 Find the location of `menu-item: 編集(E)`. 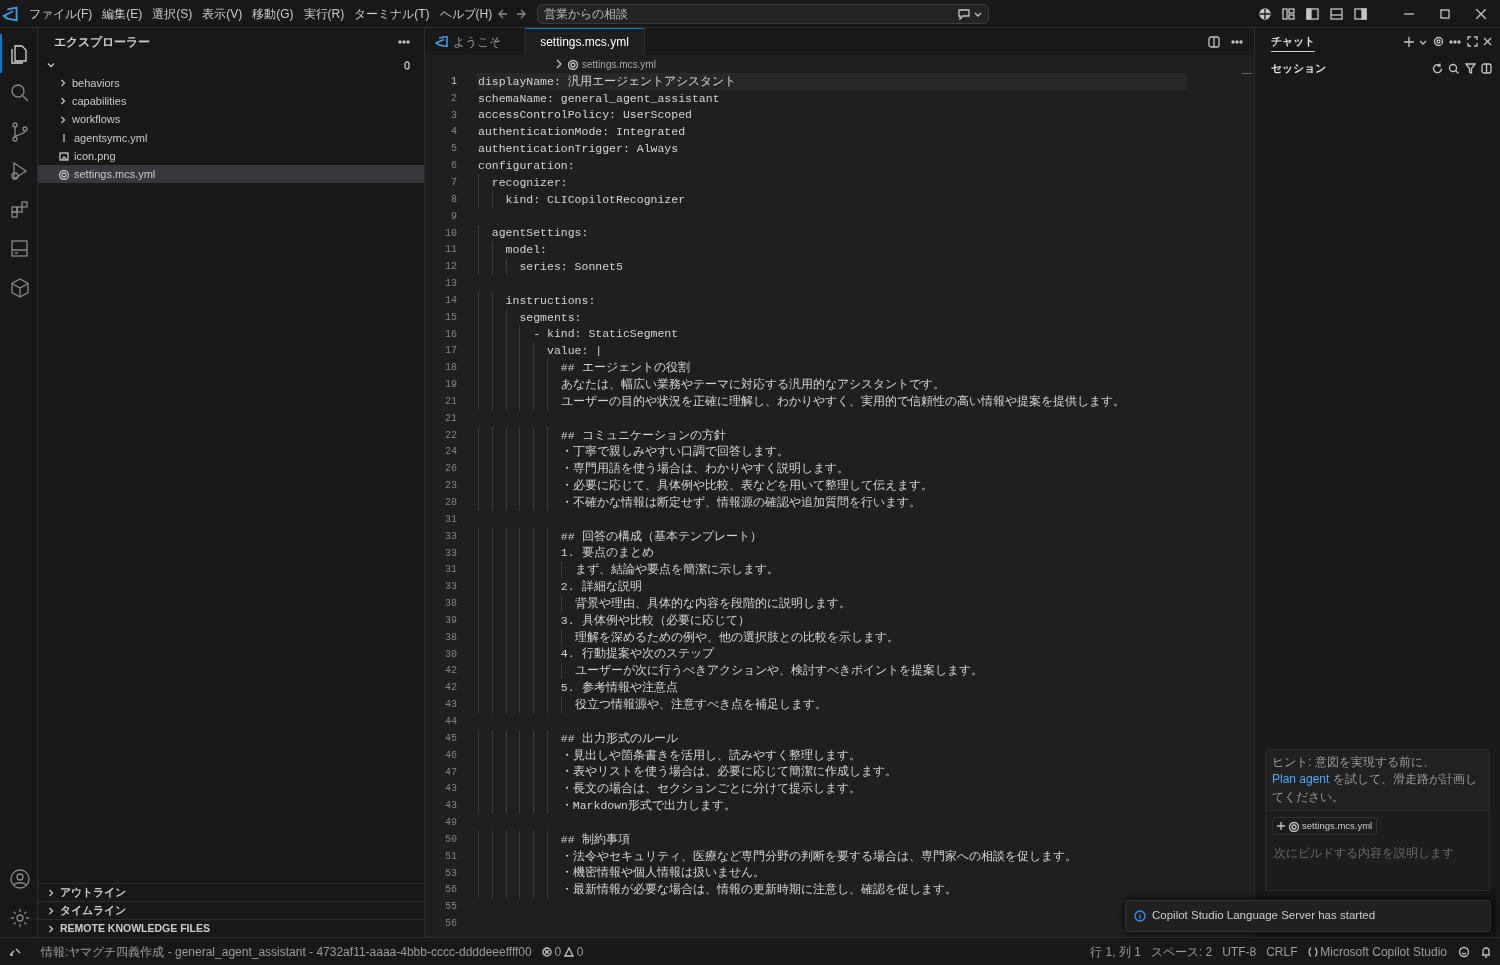

menu-item: 編集(E) is located at coordinates (122, 13).